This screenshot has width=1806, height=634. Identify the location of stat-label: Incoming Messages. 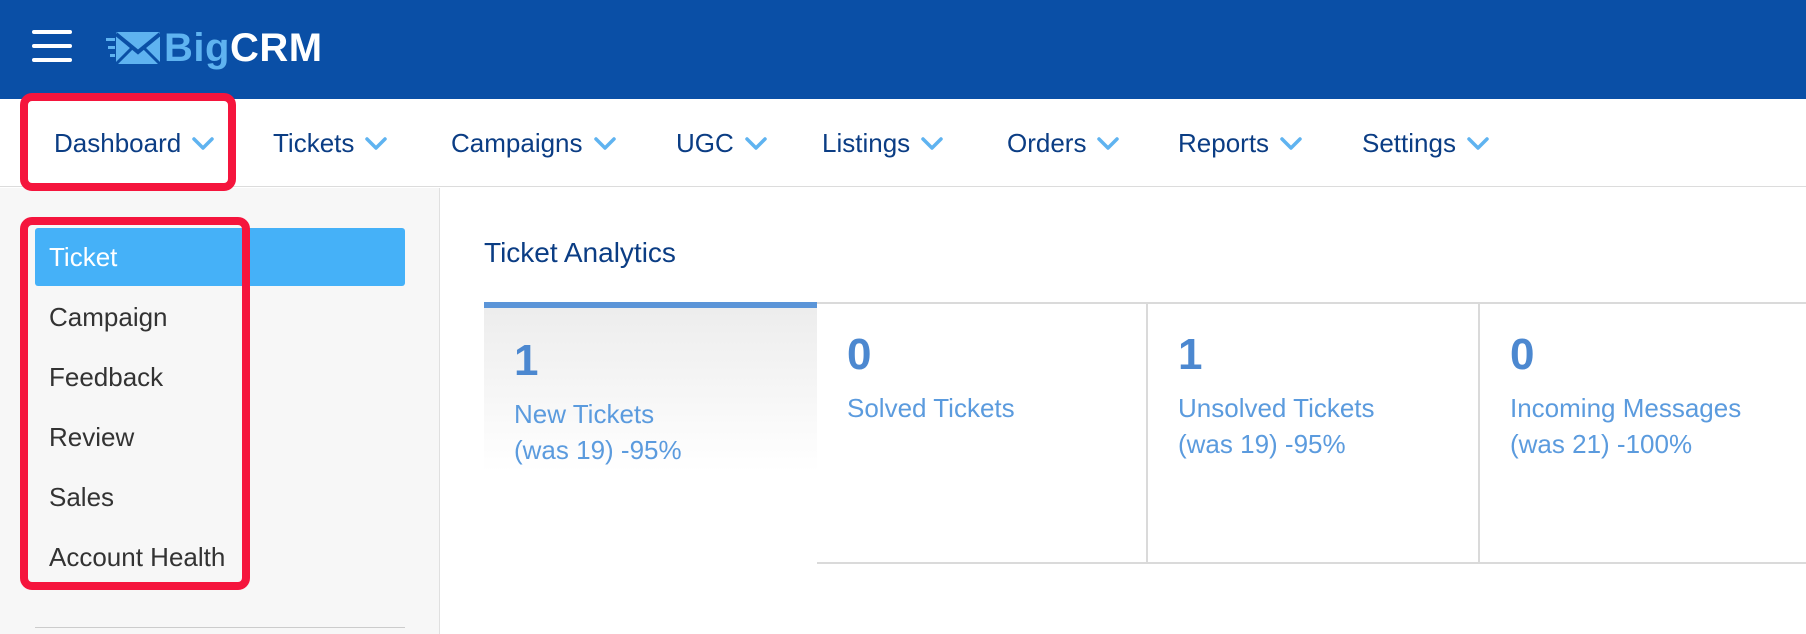
(1626, 408).